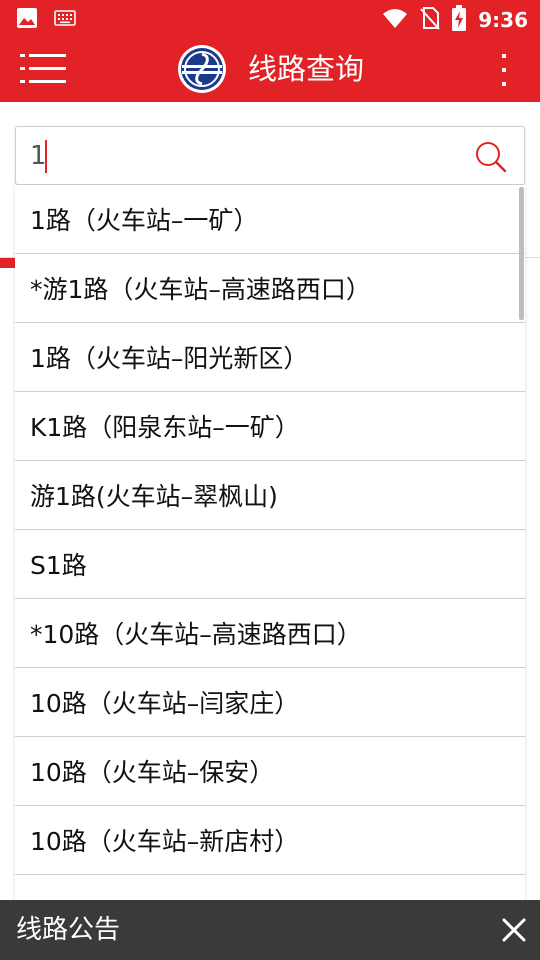  Describe the element at coordinates (270, 155) in the screenshot. I see `search-box: 1` at that location.